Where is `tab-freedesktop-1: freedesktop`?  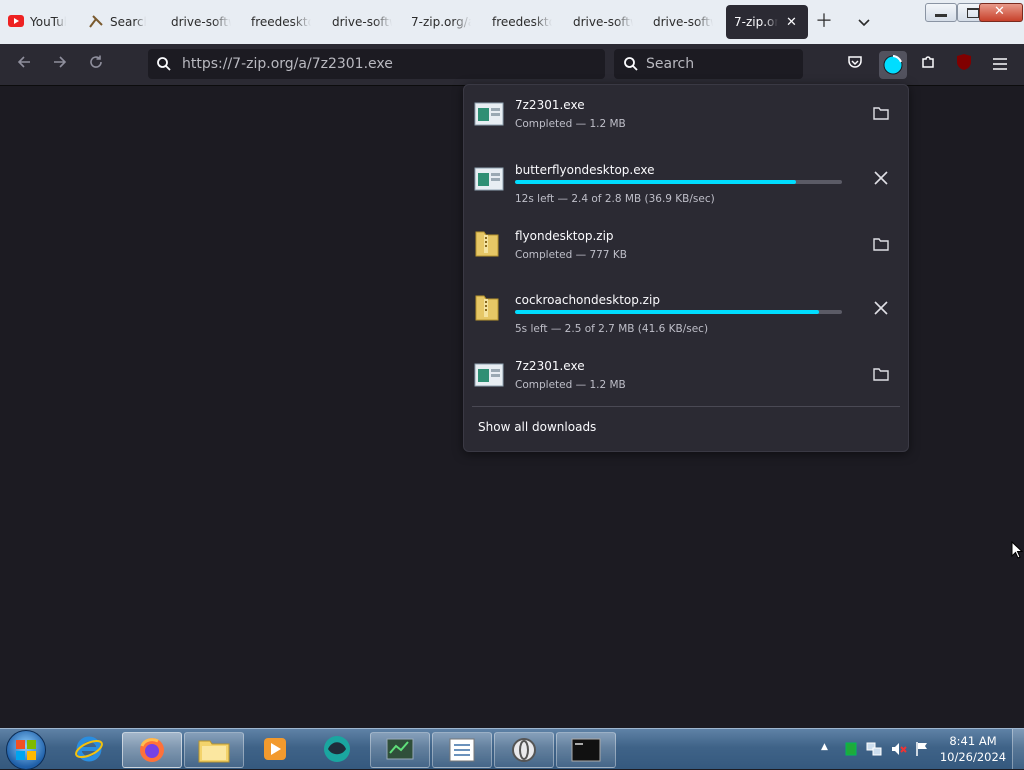 tab-freedesktop-1: freedesktop is located at coordinates (281, 22).